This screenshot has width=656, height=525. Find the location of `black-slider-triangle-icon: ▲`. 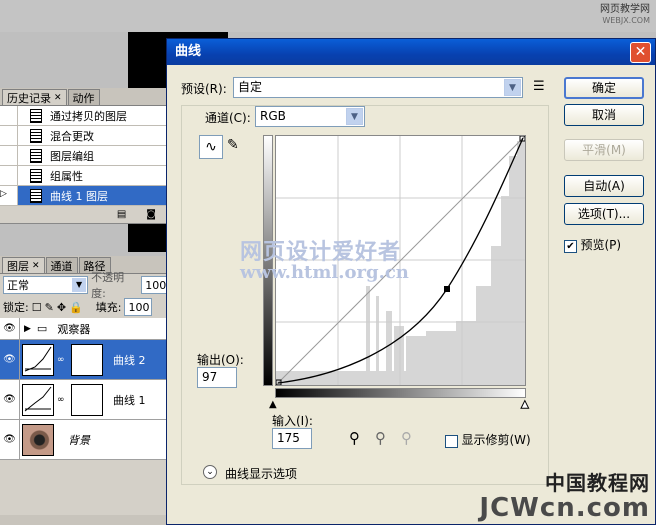

black-slider-triangle-icon: ▲ is located at coordinates (273, 404).